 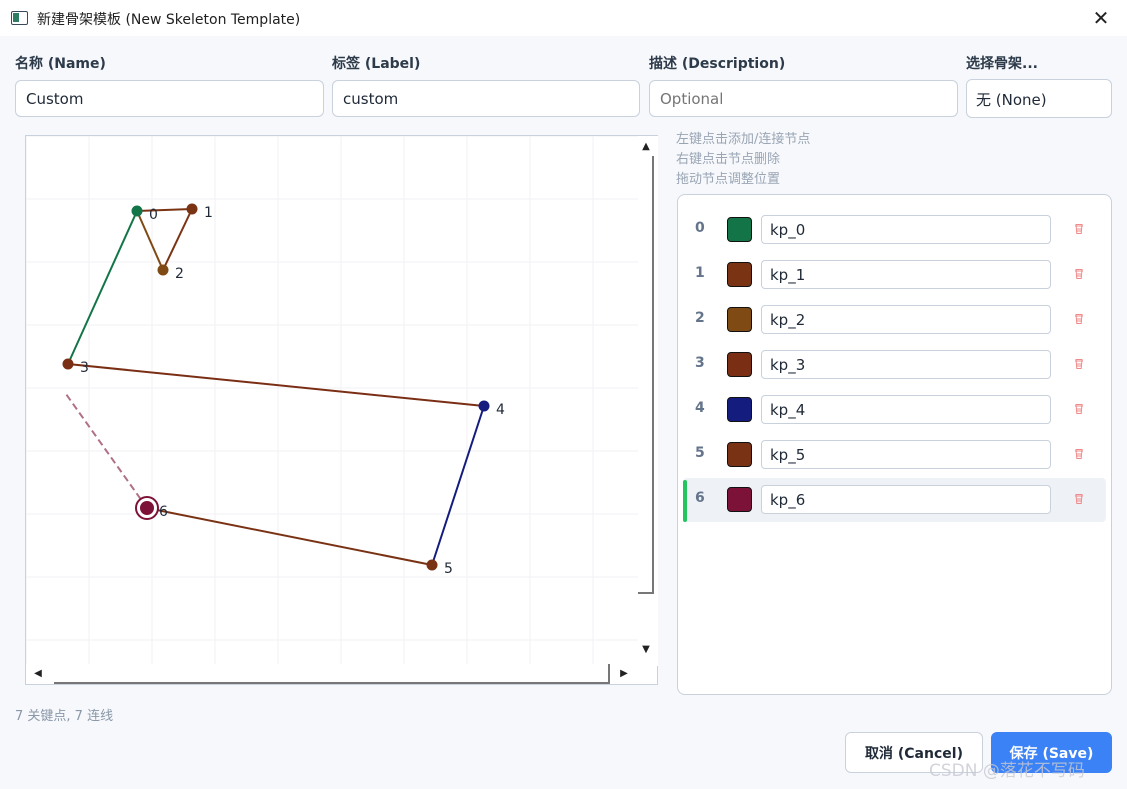 What do you see at coordinates (700, 453) in the screenshot?
I see `keypoint-index: 5` at bounding box center [700, 453].